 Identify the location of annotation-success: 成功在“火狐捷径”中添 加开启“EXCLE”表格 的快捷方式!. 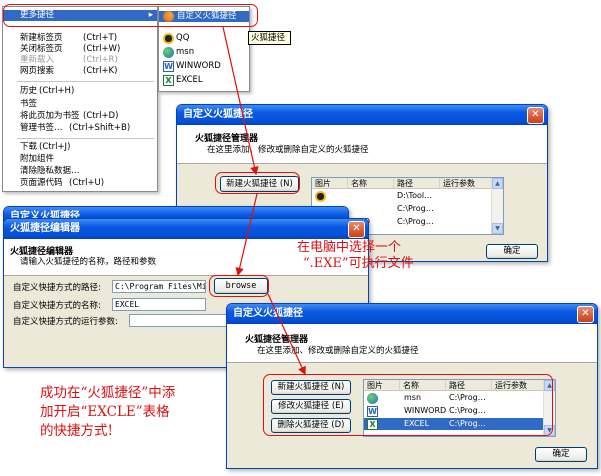
(107, 412).